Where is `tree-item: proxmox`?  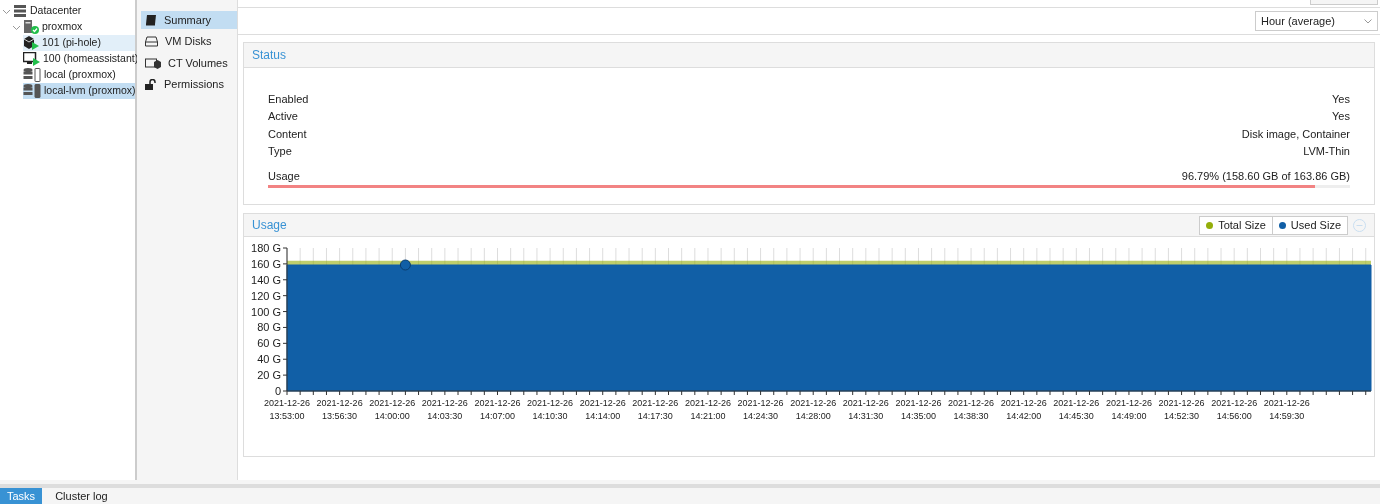 tree-item: proxmox is located at coordinates (74, 27).